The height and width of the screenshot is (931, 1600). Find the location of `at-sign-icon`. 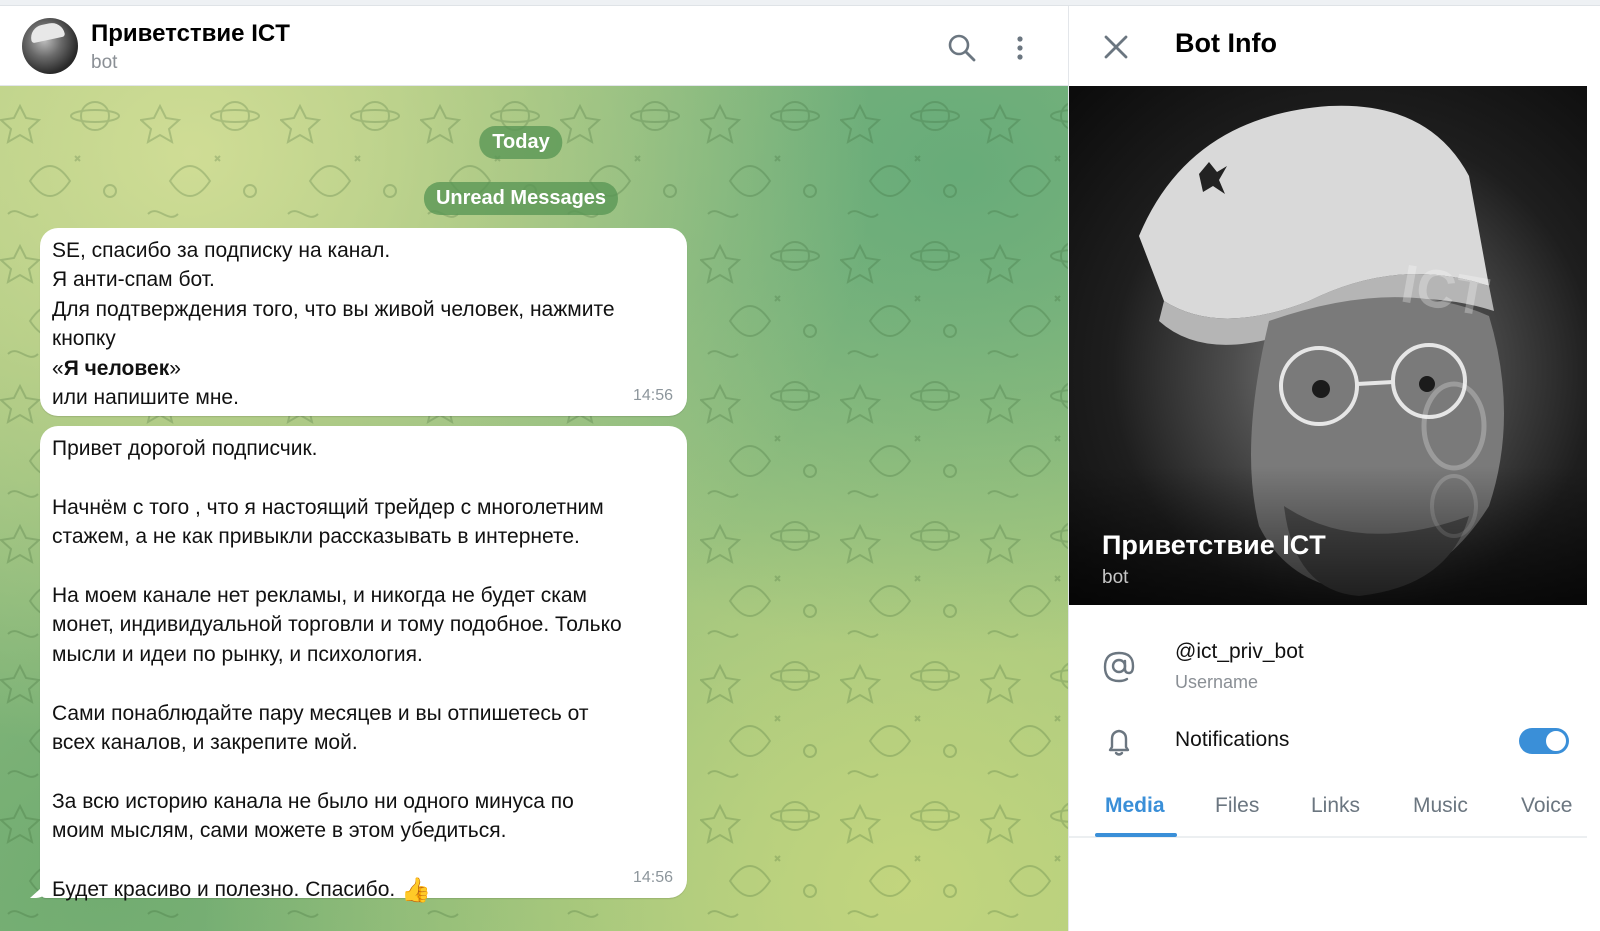

at-sign-icon is located at coordinates (1119, 667).